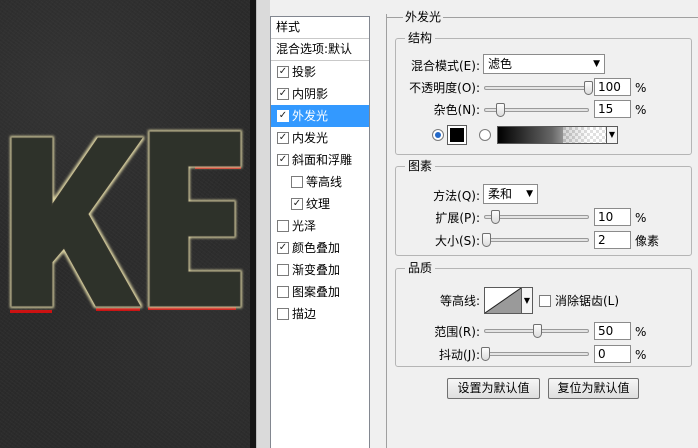  I want to click on style-item-label: 内发光, so click(310, 138).